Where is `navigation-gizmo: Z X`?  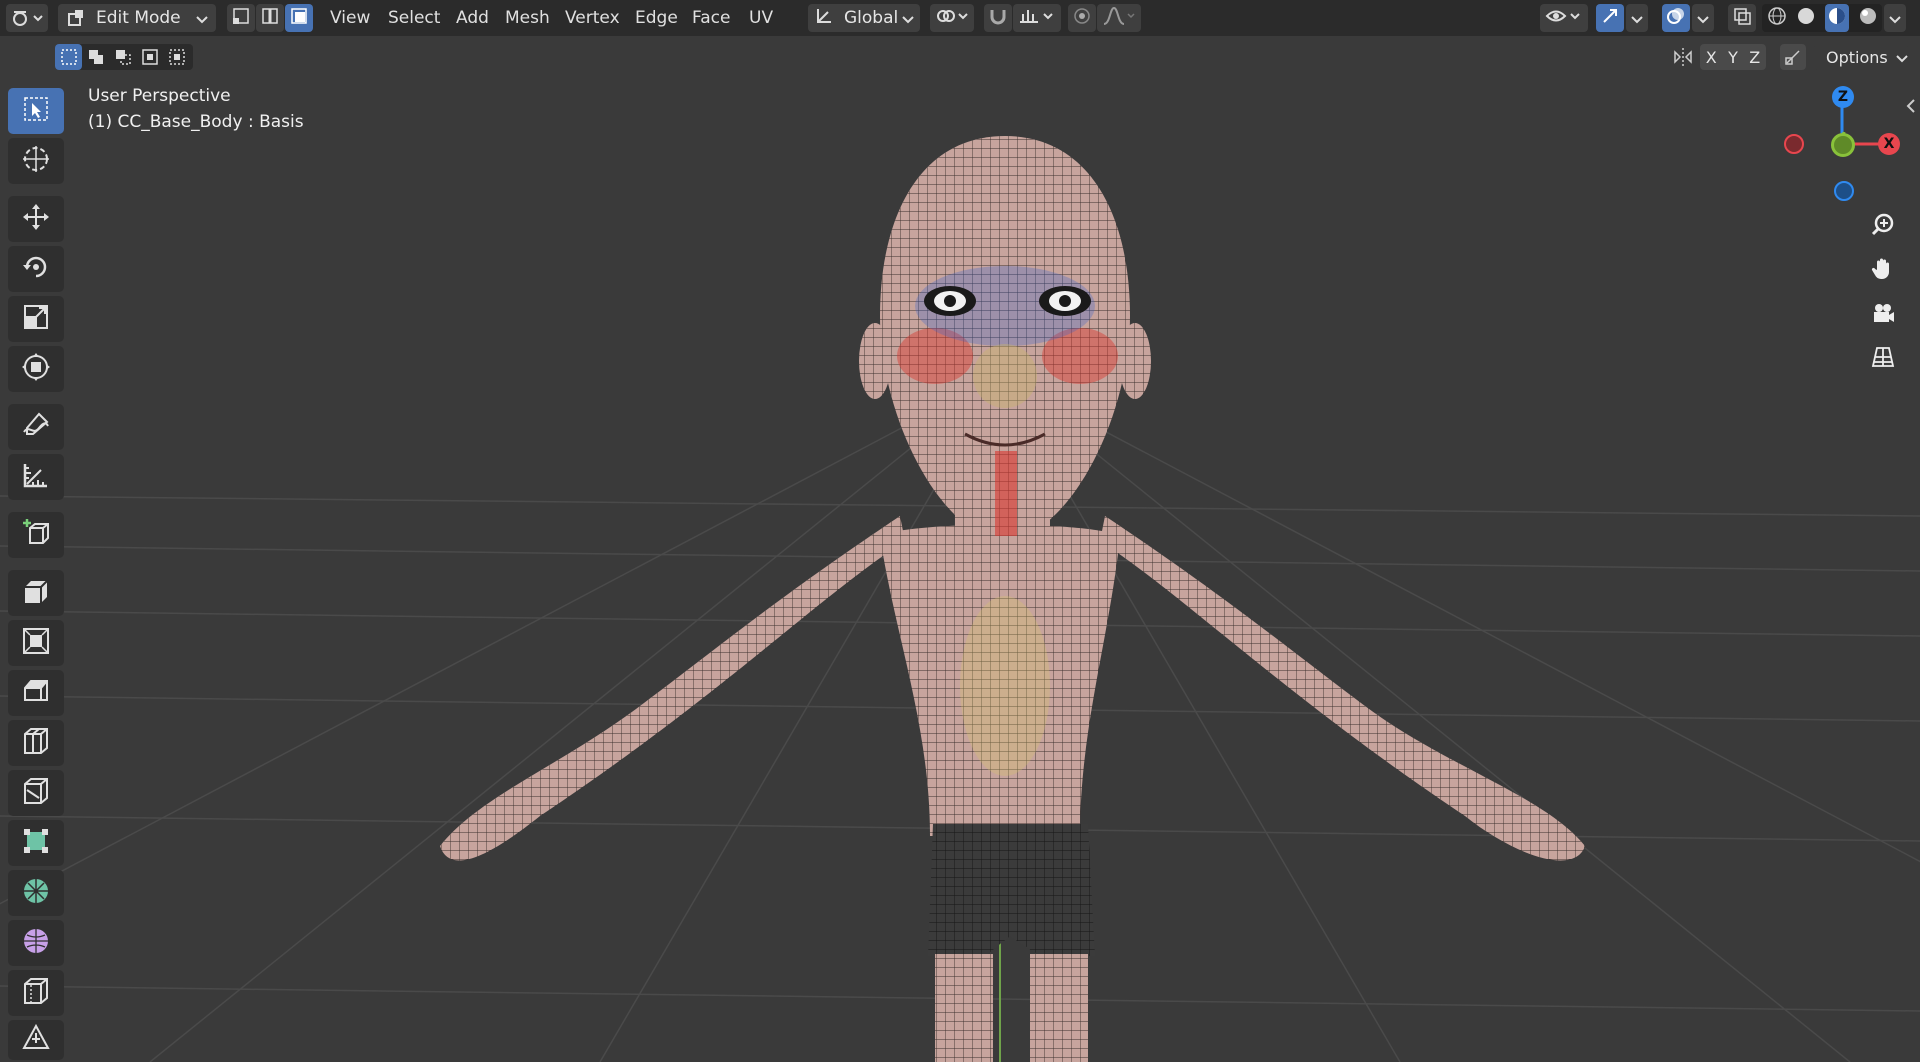
navigation-gizmo: Z X is located at coordinates (1837, 141).